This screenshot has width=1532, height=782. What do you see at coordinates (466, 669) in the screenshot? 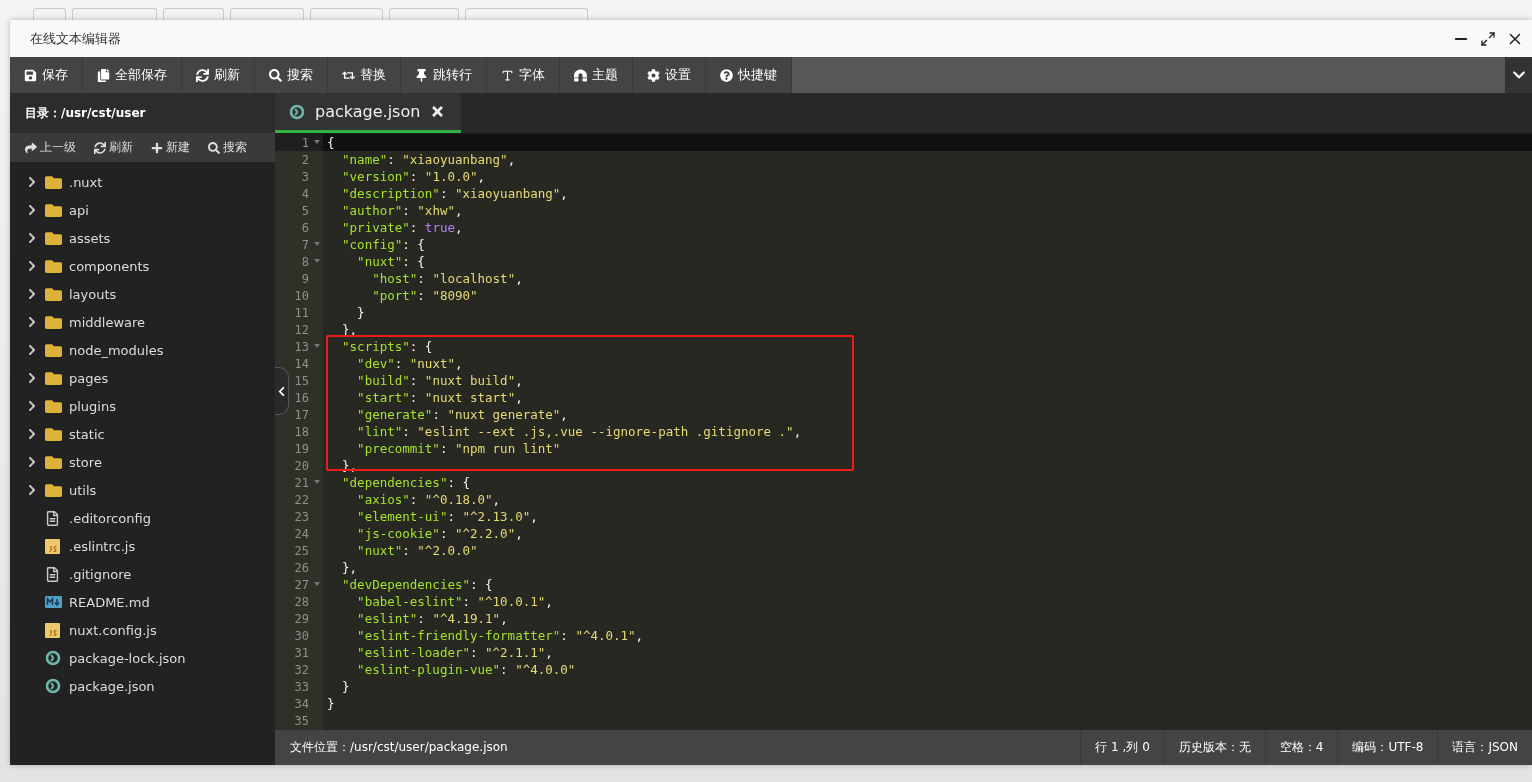
I see `code-line: "eslint-plugin-vue": "^4.0.0"` at bounding box center [466, 669].